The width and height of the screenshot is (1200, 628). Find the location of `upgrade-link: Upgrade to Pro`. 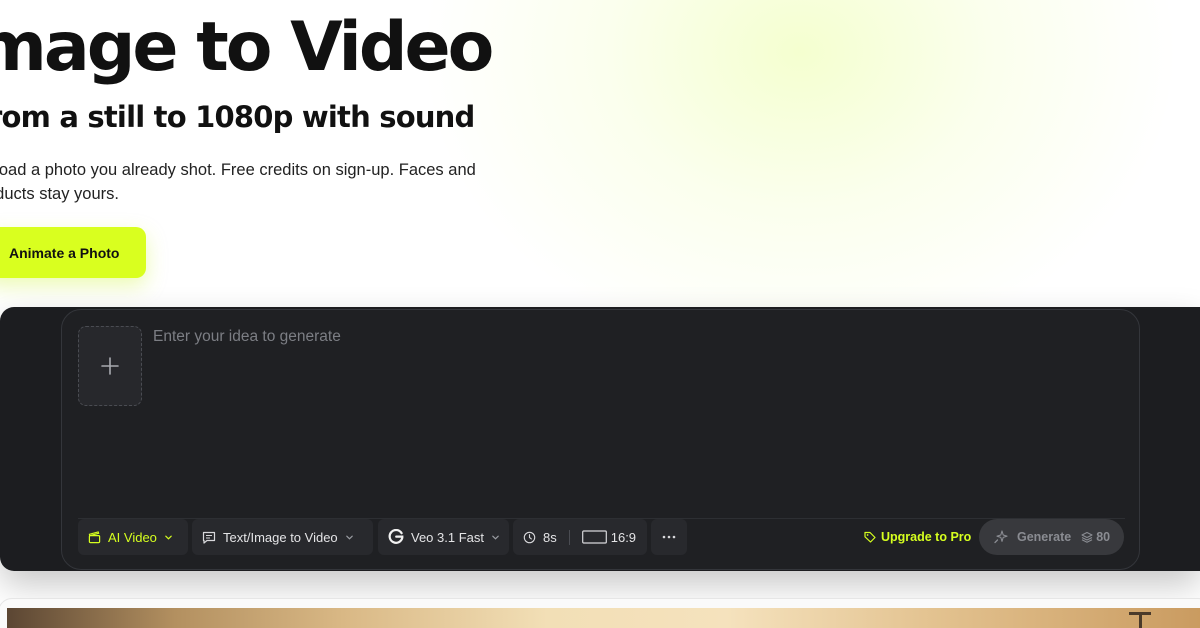

upgrade-link: Upgrade to Pro is located at coordinates (917, 537).